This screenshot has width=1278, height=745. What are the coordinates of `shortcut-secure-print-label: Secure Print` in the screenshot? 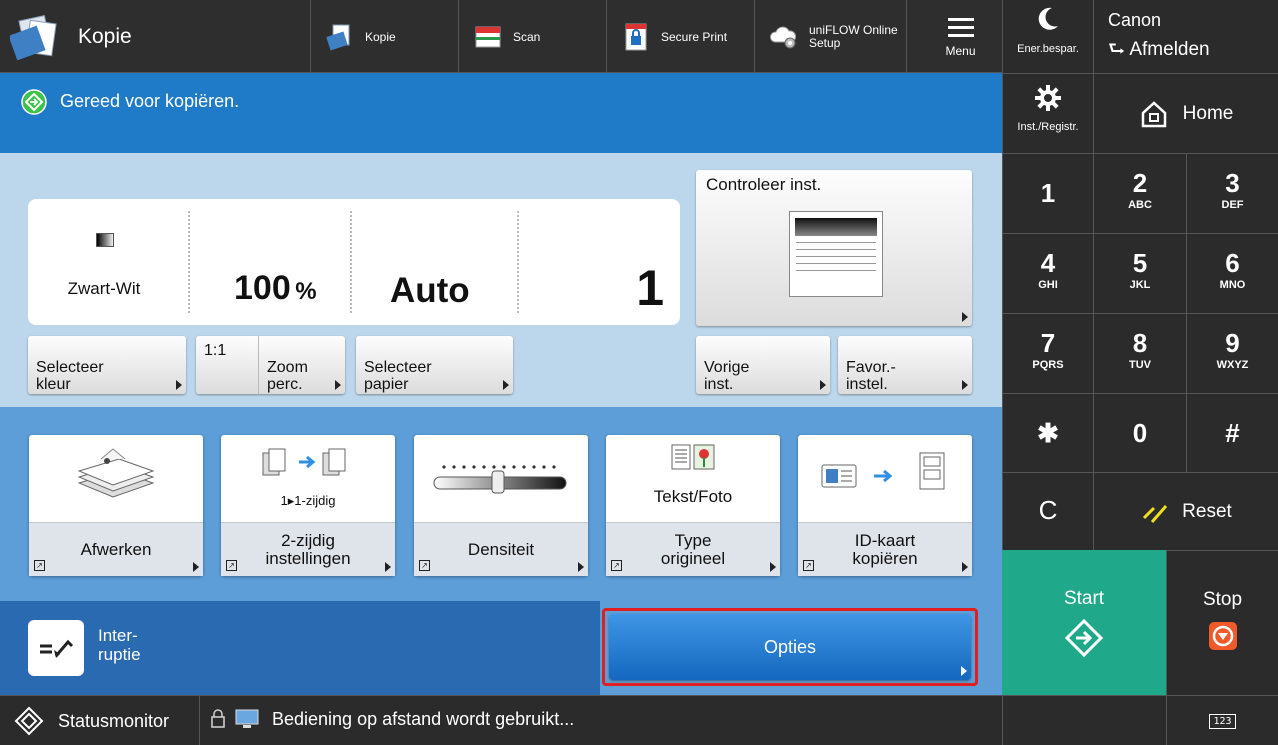 It's located at (694, 36).